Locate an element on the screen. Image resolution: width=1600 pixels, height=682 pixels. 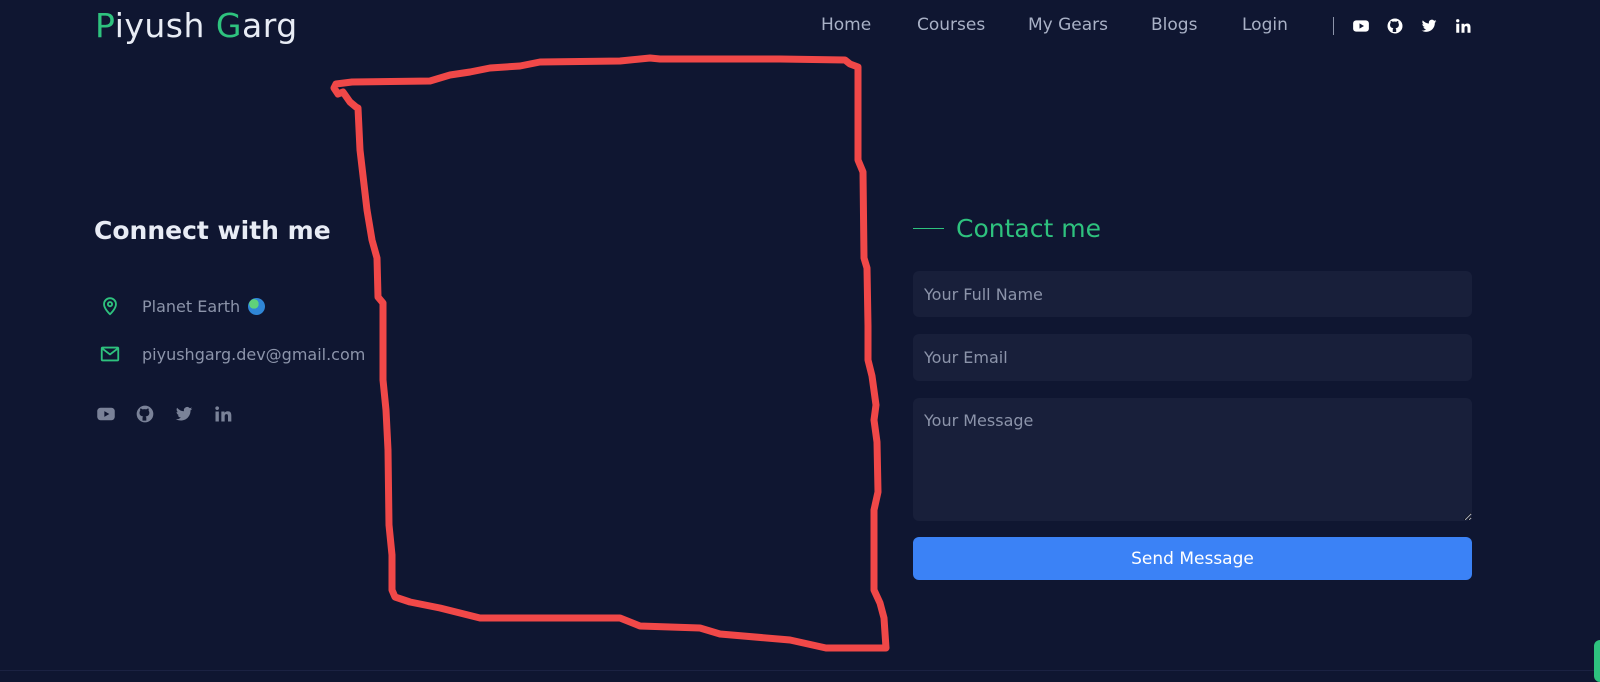
location-pin-icon is located at coordinates (110, 306).